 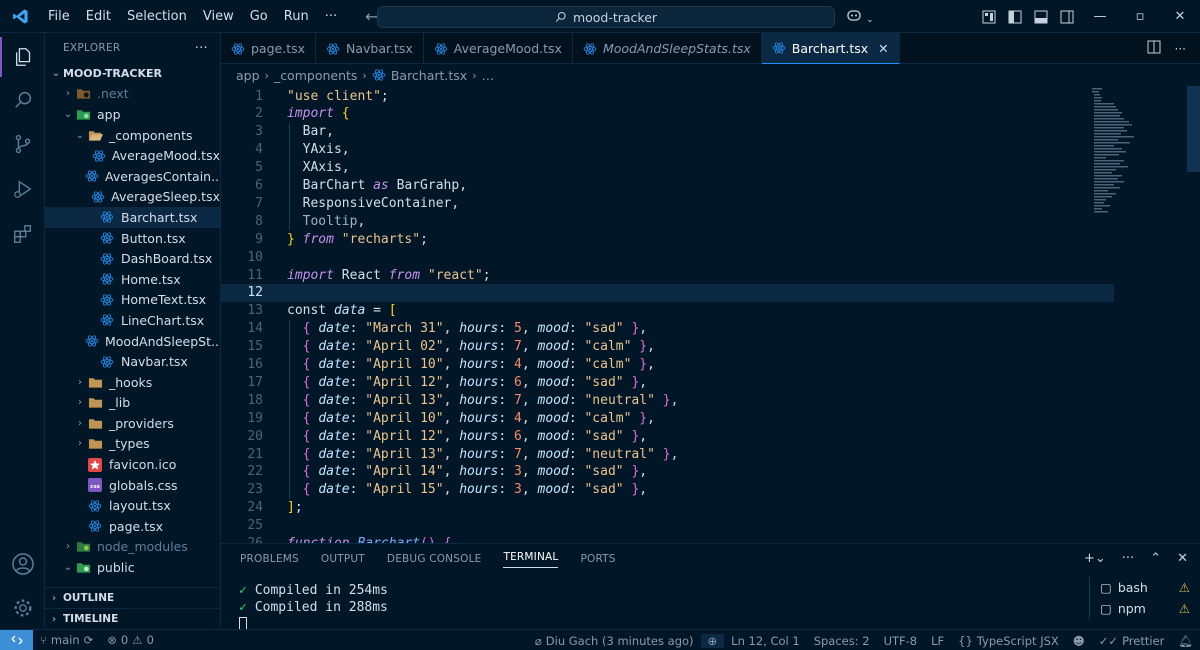 What do you see at coordinates (860, 17) in the screenshot?
I see `copilot-icon: ⌄` at bounding box center [860, 17].